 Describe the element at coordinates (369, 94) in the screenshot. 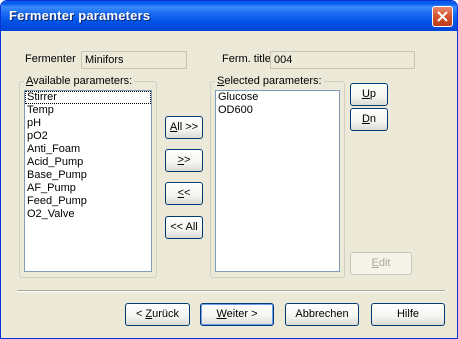

I see `move-up-button: Up` at that location.